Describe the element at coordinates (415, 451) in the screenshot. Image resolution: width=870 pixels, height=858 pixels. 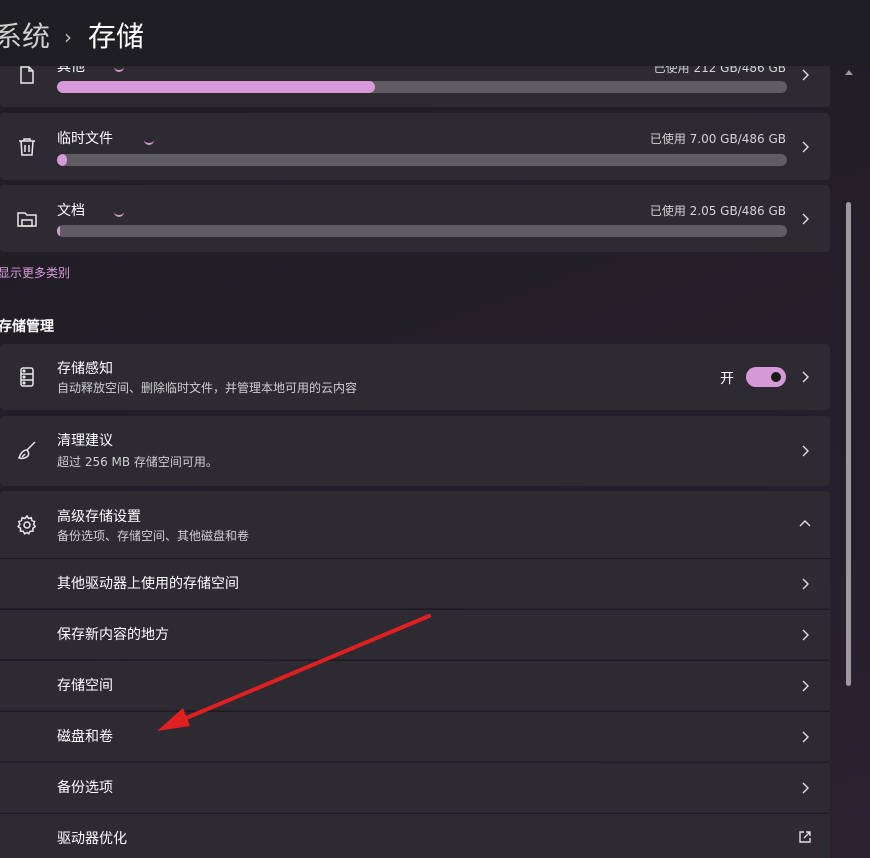
I see `cleanup-recommendations-card: 清理建议 超过 256 MB 存储空间可用。` at that location.